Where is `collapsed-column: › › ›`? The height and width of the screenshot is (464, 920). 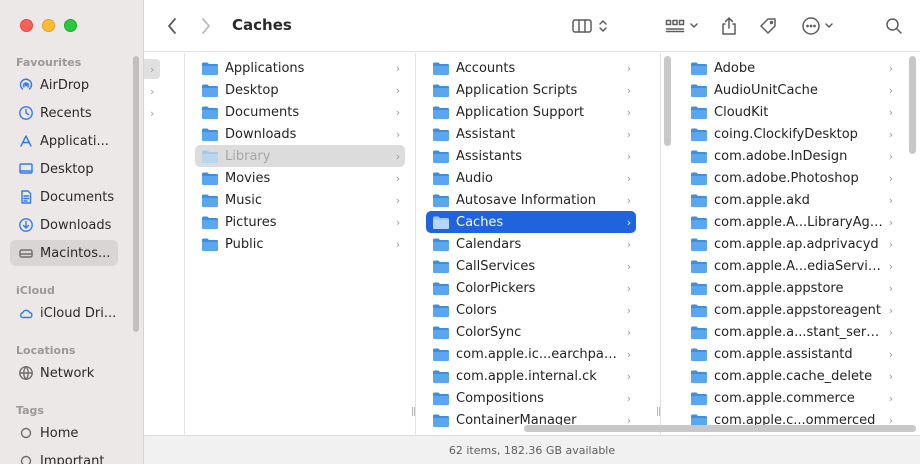 collapsed-column: › › › is located at coordinates (164, 244).